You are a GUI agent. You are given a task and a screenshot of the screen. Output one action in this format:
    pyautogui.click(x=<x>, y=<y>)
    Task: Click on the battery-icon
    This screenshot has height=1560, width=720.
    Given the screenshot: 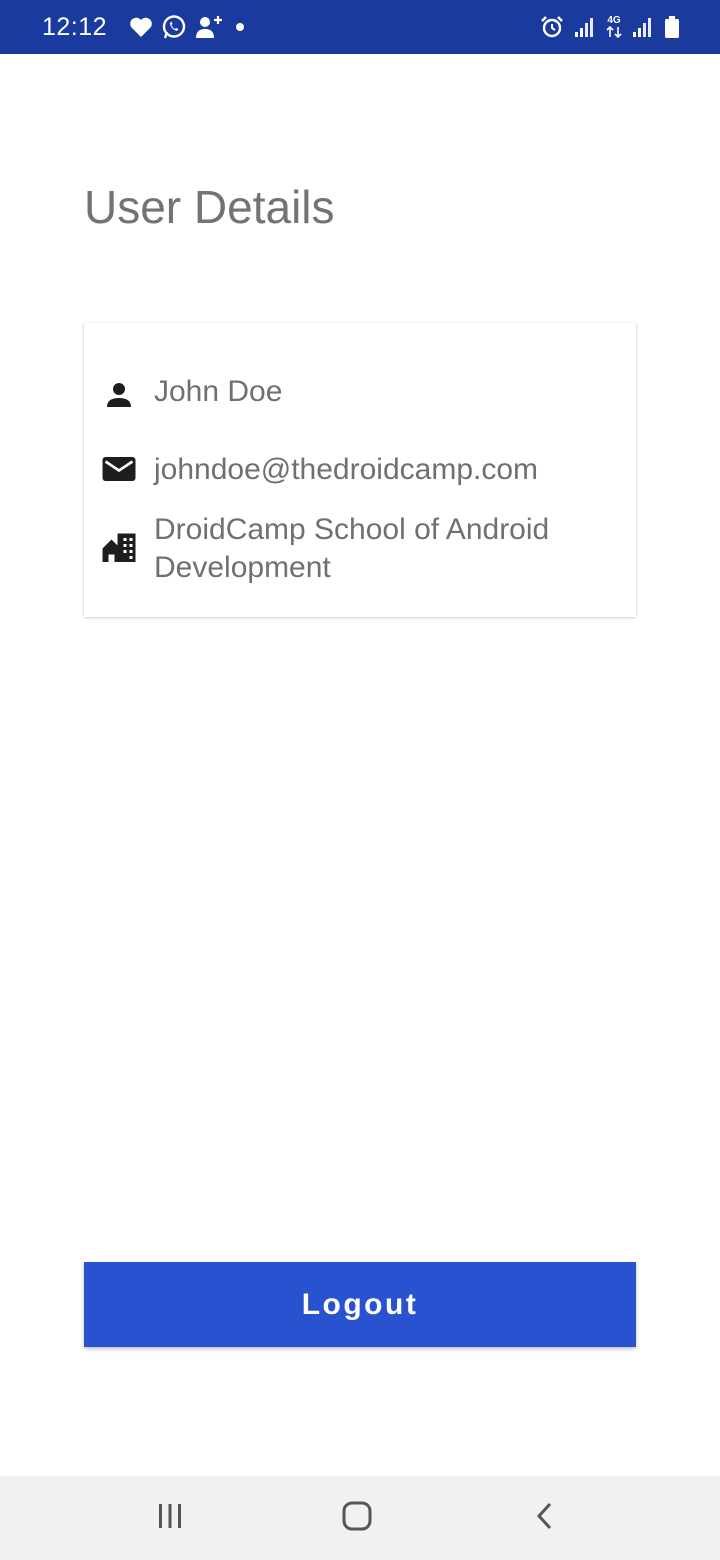 What is the action you would take?
    pyautogui.click(x=672, y=27)
    